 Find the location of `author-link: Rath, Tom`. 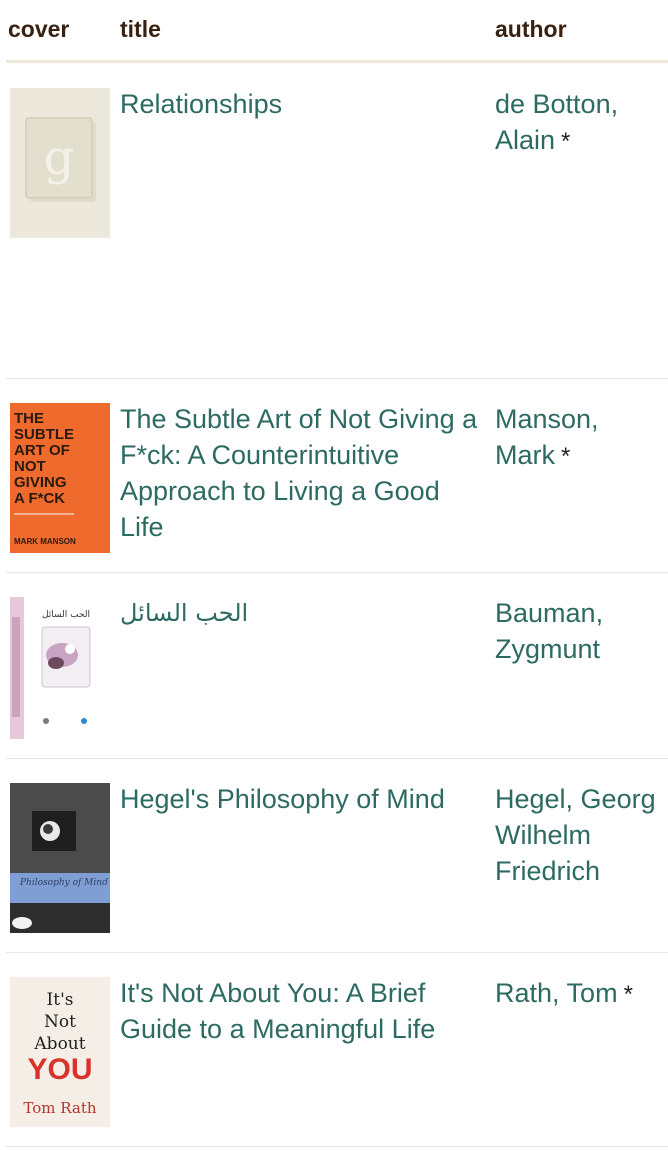

author-link: Rath, Tom is located at coordinates (556, 993).